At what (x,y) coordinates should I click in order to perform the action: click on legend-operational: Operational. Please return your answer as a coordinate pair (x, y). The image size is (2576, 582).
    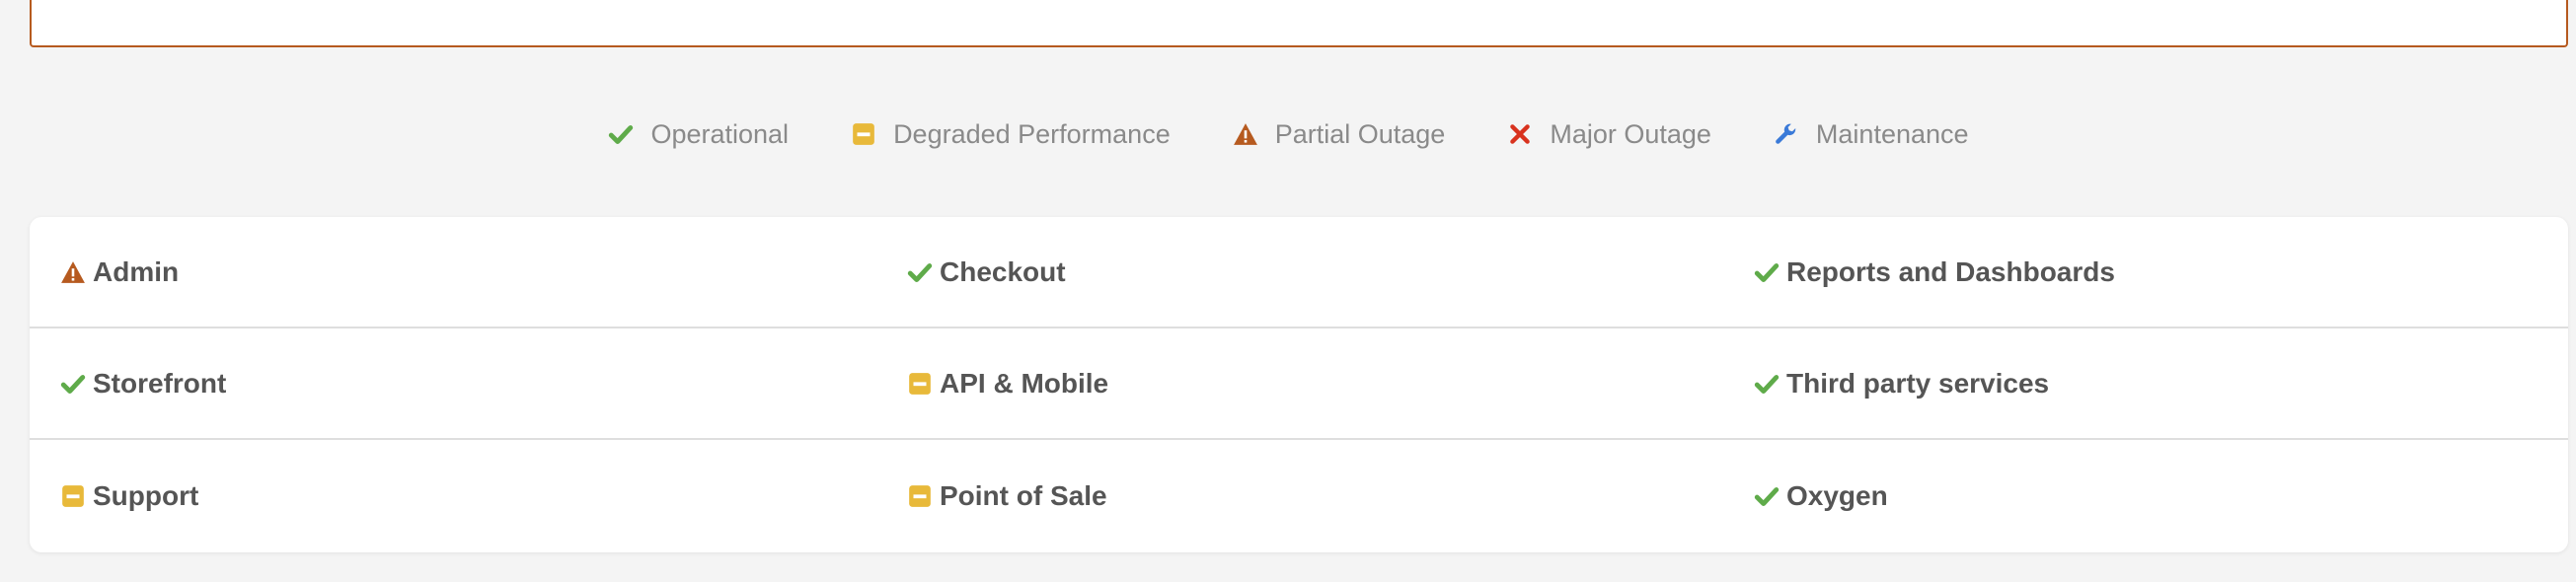
    Looking at the image, I should click on (698, 134).